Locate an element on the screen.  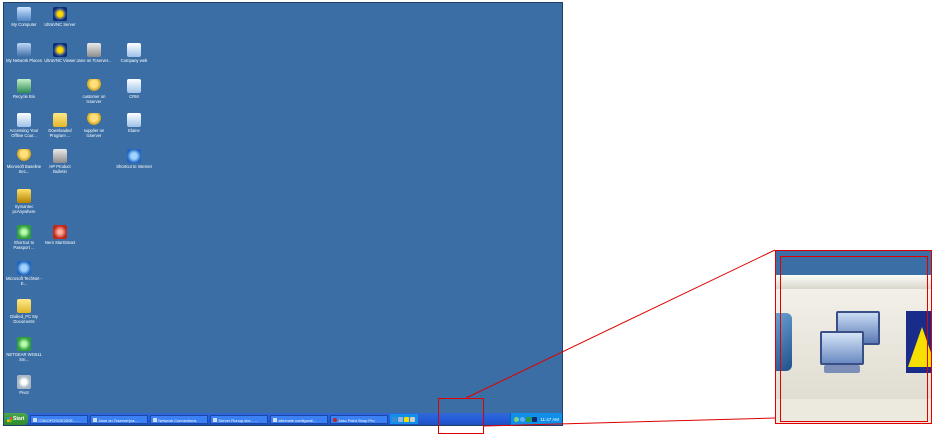
web-doc-icon is located at coordinates (134, 50).